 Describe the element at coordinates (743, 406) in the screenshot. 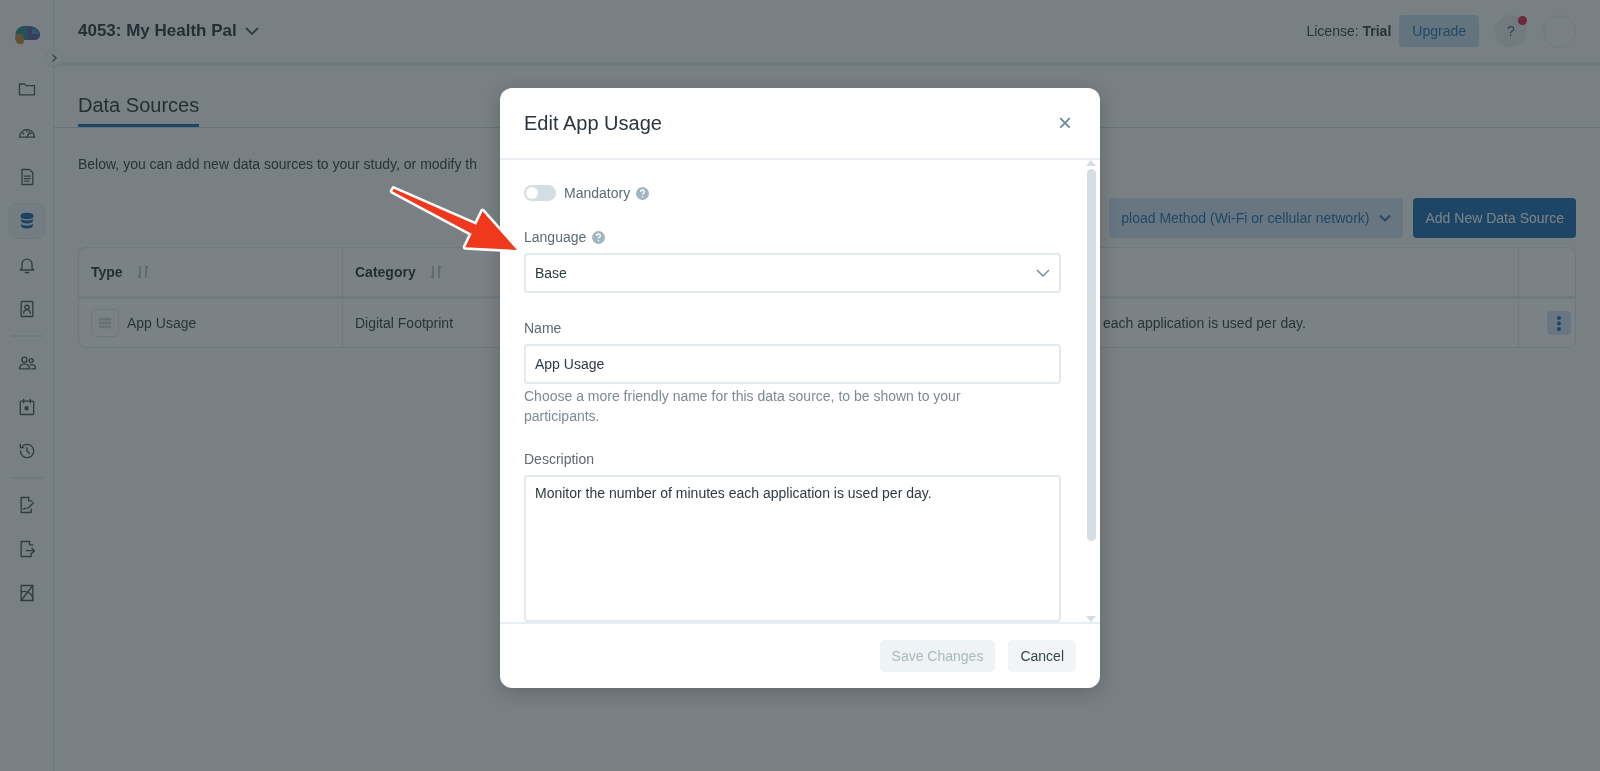

I see `field-hint: Choose a more friendly name for this data source, to be shown to your participants.` at that location.